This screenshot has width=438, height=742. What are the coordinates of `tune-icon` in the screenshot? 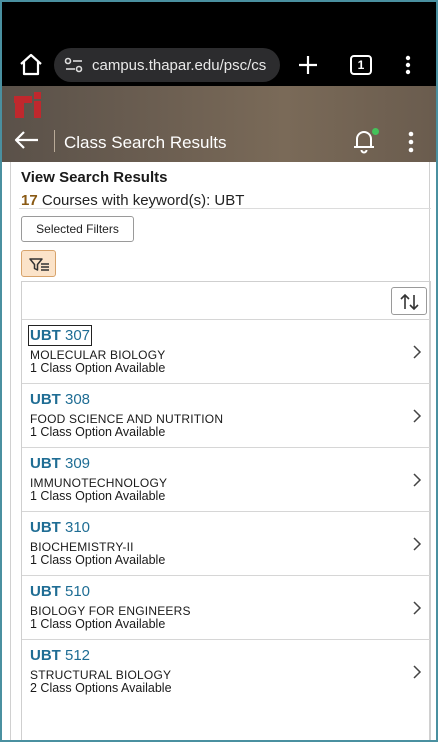 It's located at (74, 65).